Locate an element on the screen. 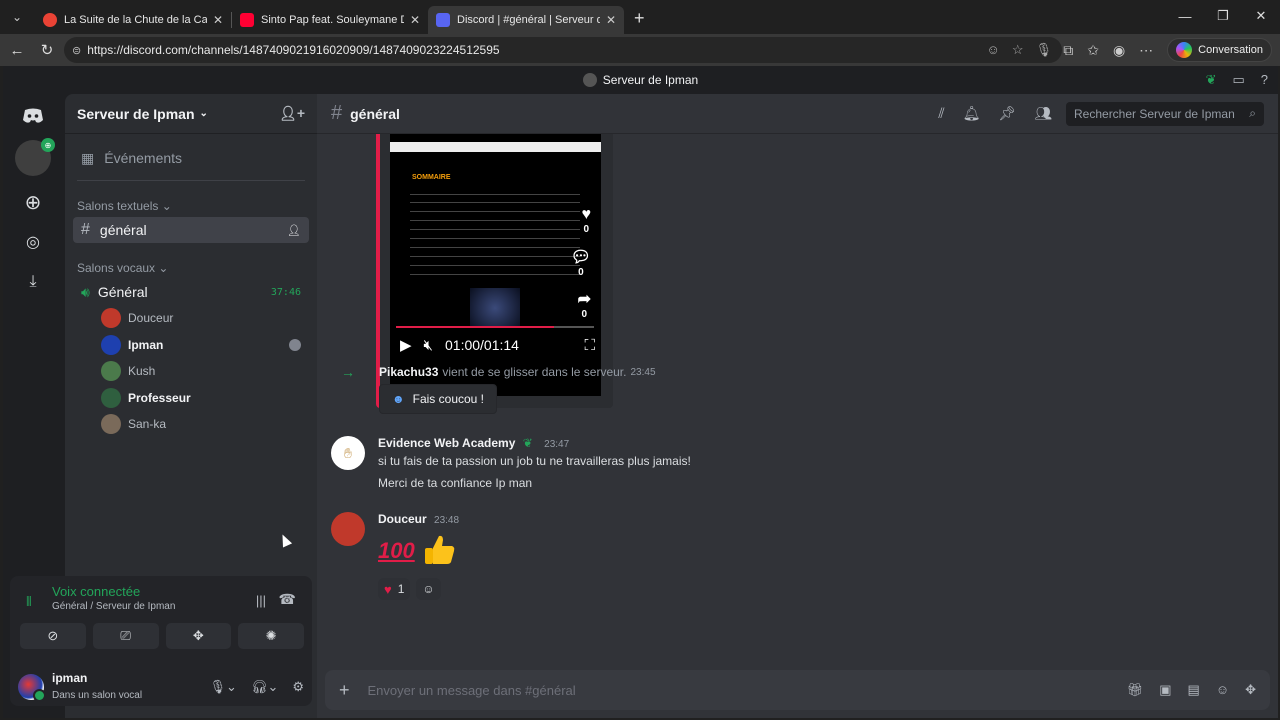 This screenshot has height=720, width=1280. chevron-down-icon: ⌄ is located at coordinates (203, 113).